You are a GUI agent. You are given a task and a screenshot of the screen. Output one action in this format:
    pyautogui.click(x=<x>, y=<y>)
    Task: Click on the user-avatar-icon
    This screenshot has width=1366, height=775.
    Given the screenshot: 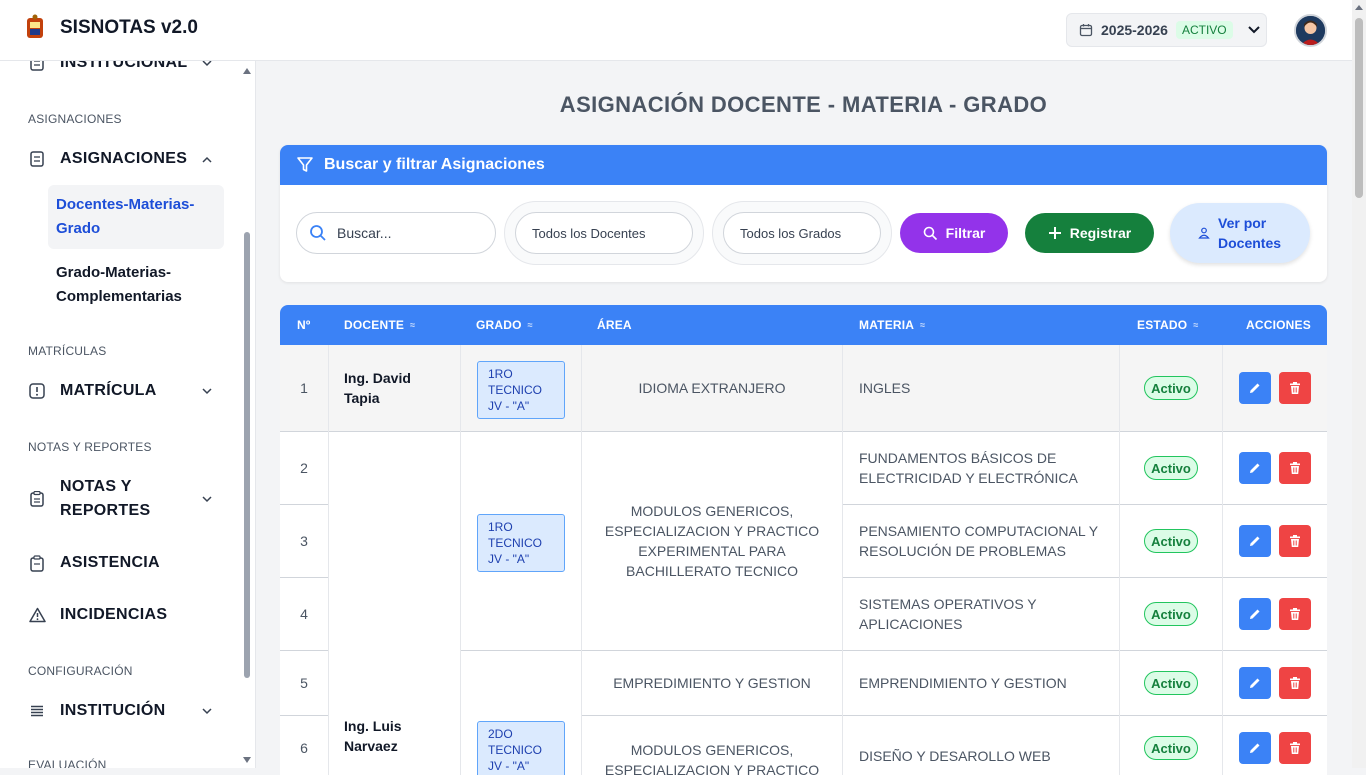 What is the action you would take?
    pyautogui.click(x=1310, y=30)
    